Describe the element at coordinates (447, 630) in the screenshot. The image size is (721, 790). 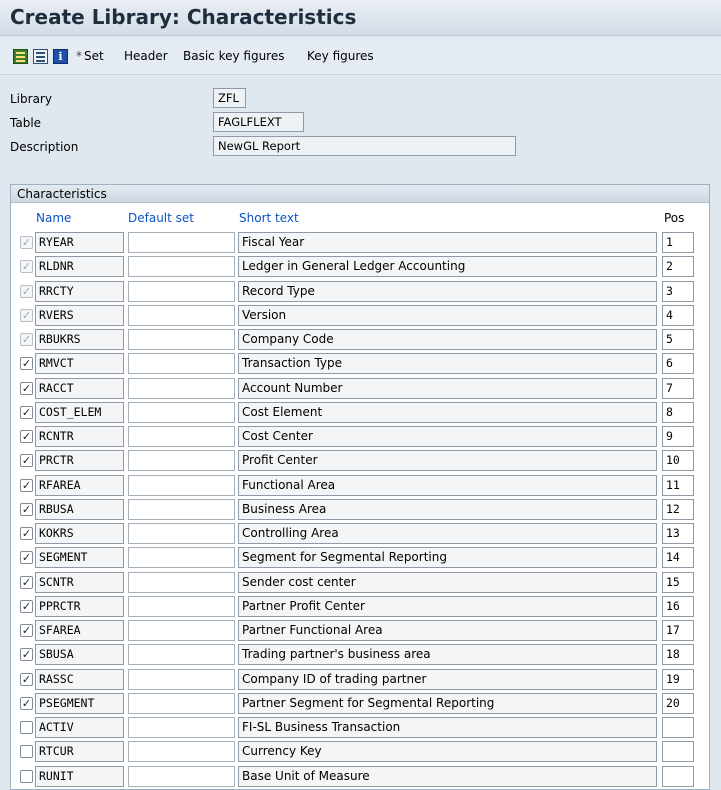
I see `short-text-cell: Partner Functional Area` at that location.